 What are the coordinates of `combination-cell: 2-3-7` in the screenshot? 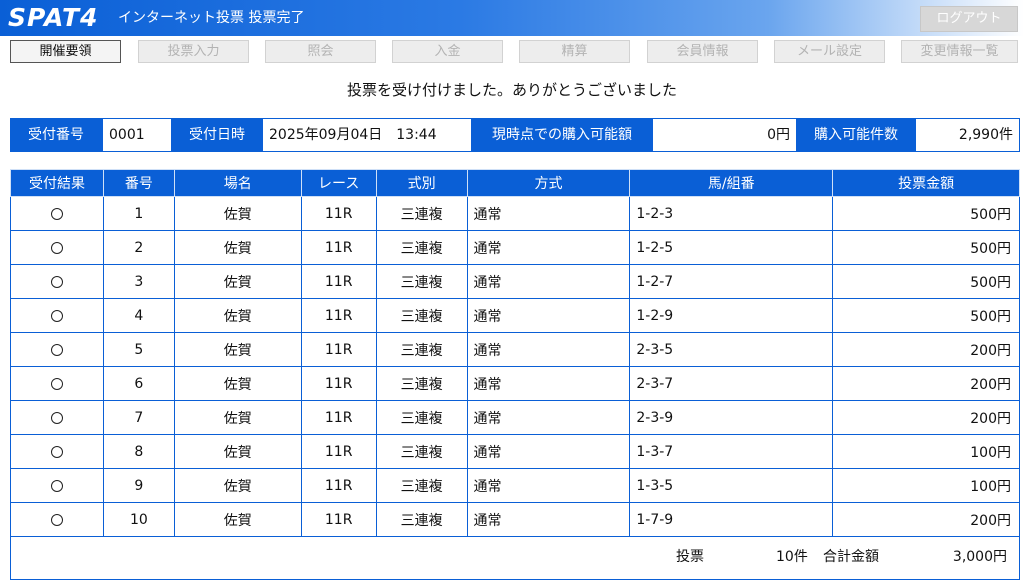 It's located at (731, 383).